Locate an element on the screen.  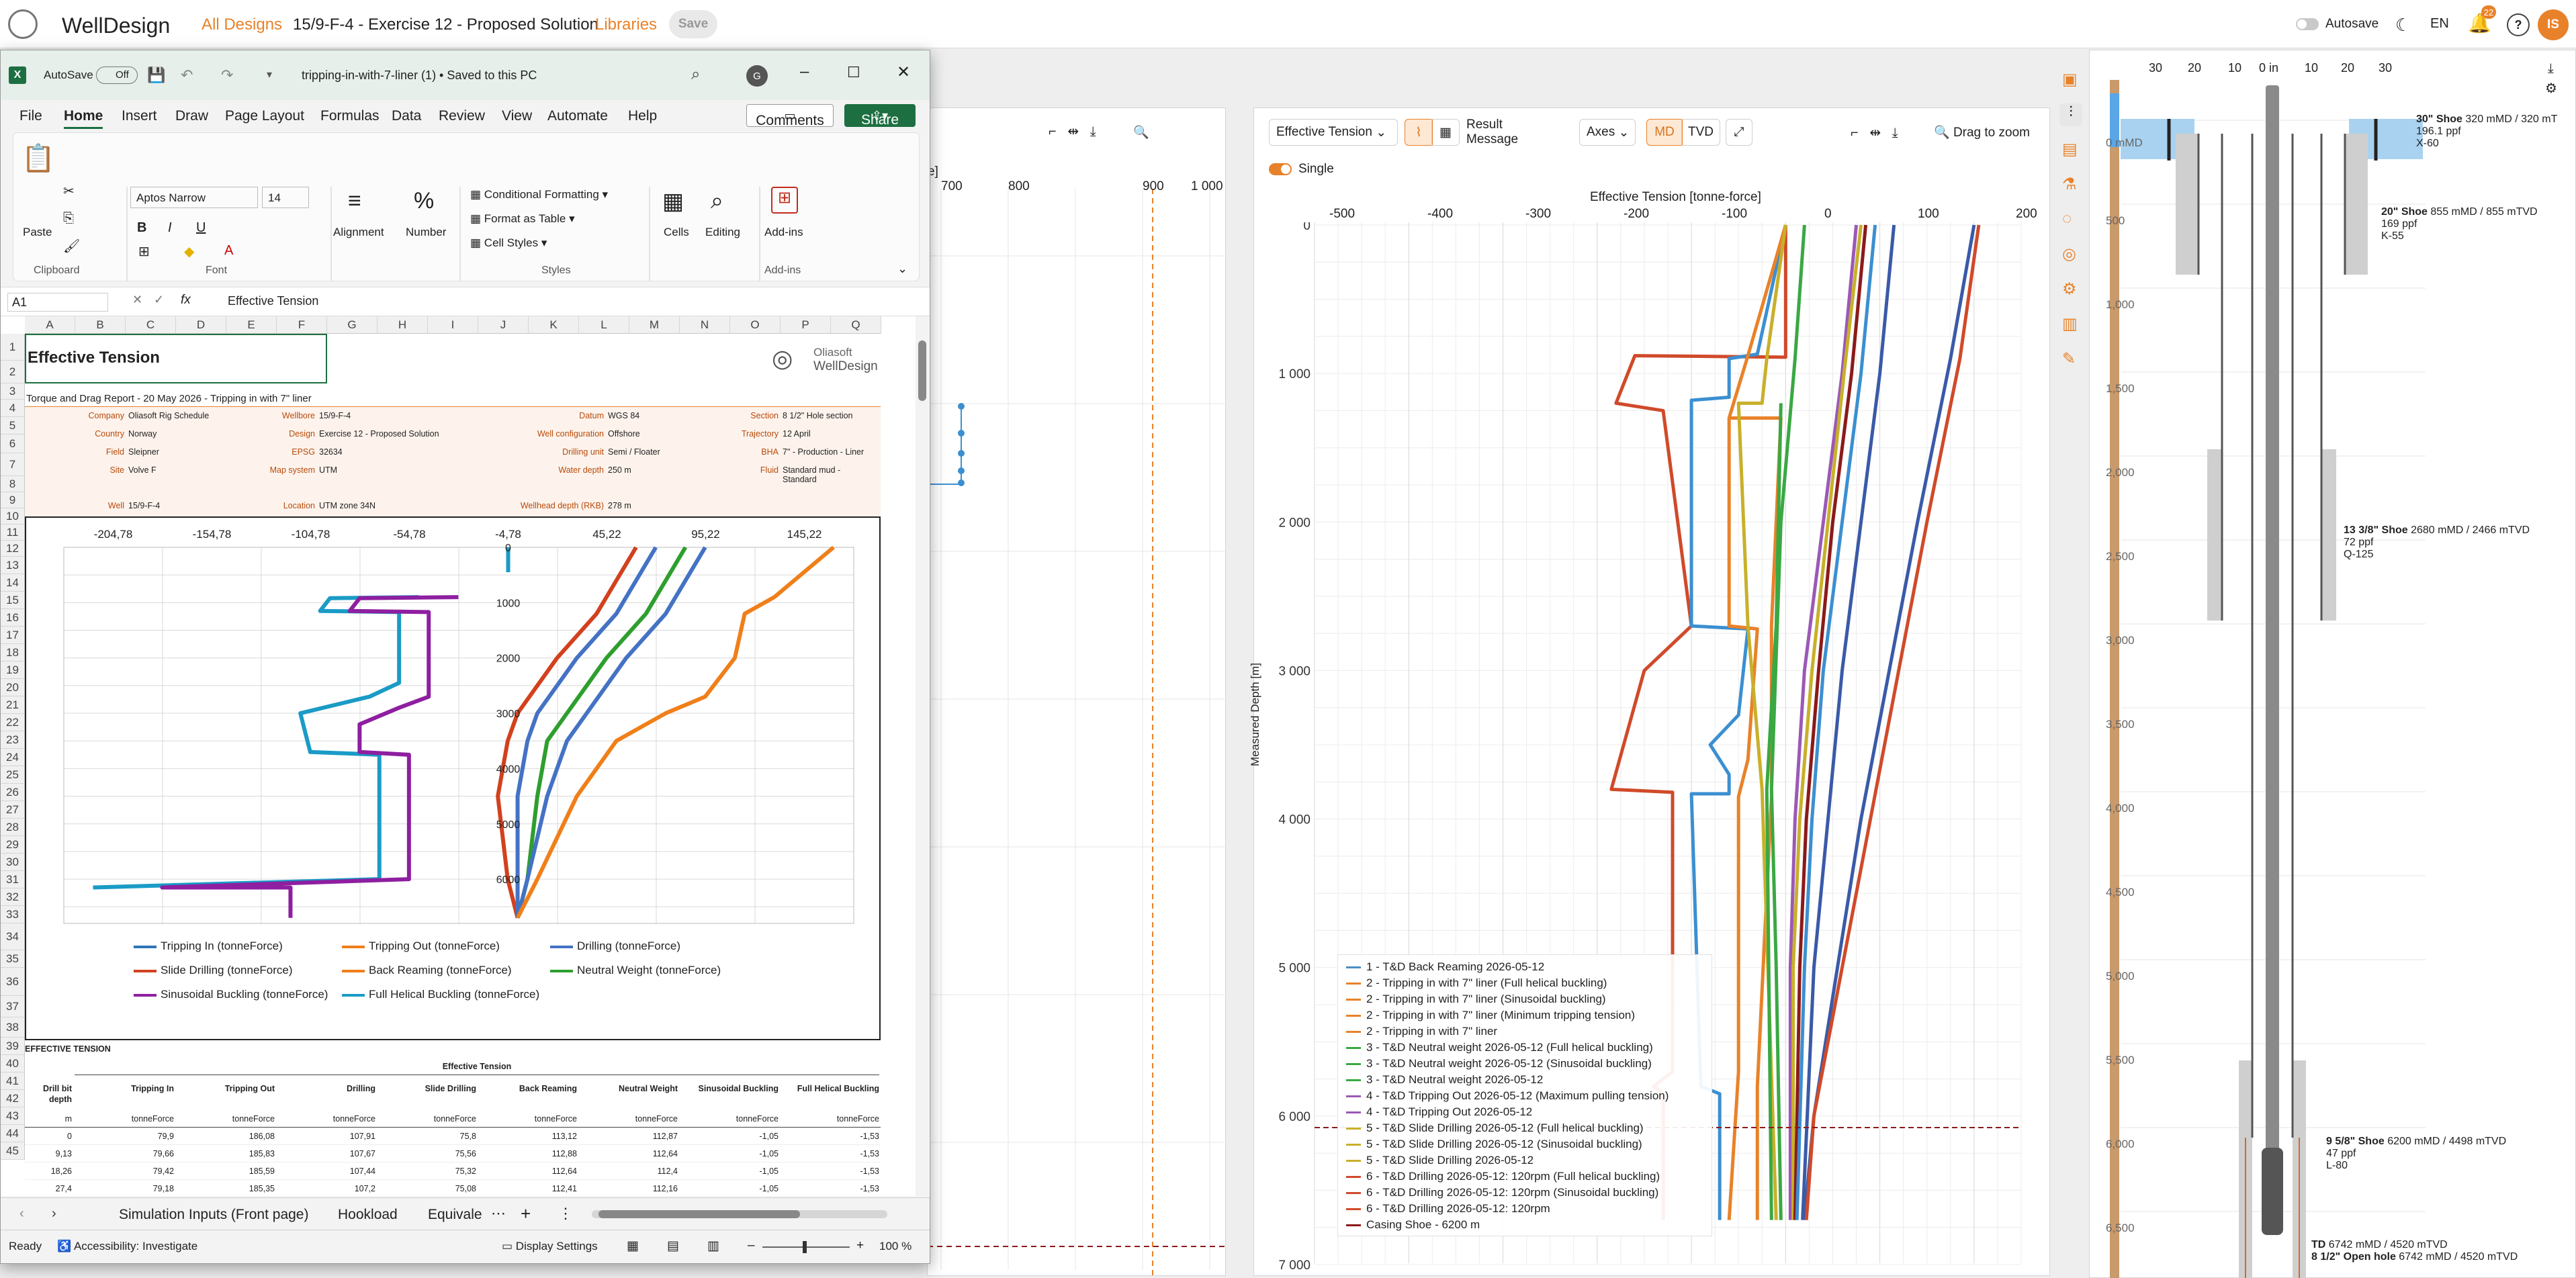
table-cell: 186,08 is located at coordinates (225, 1136).